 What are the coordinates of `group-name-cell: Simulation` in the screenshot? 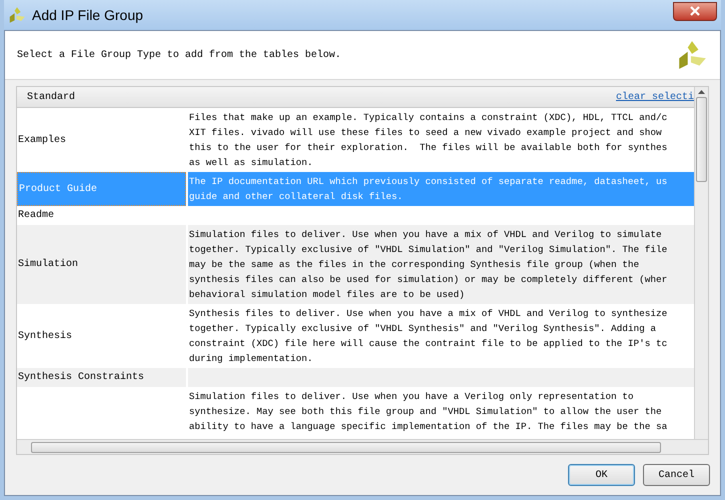 It's located at (101, 264).